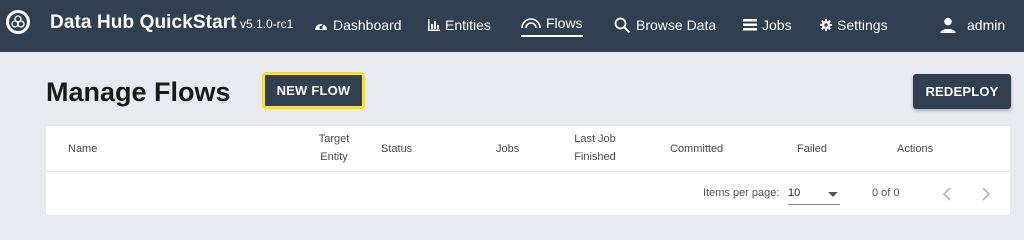 This screenshot has height=240, width=1024. What do you see at coordinates (334, 148) in the screenshot?
I see `column-header-target-entity: Target Entity` at bounding box center [334, 148].